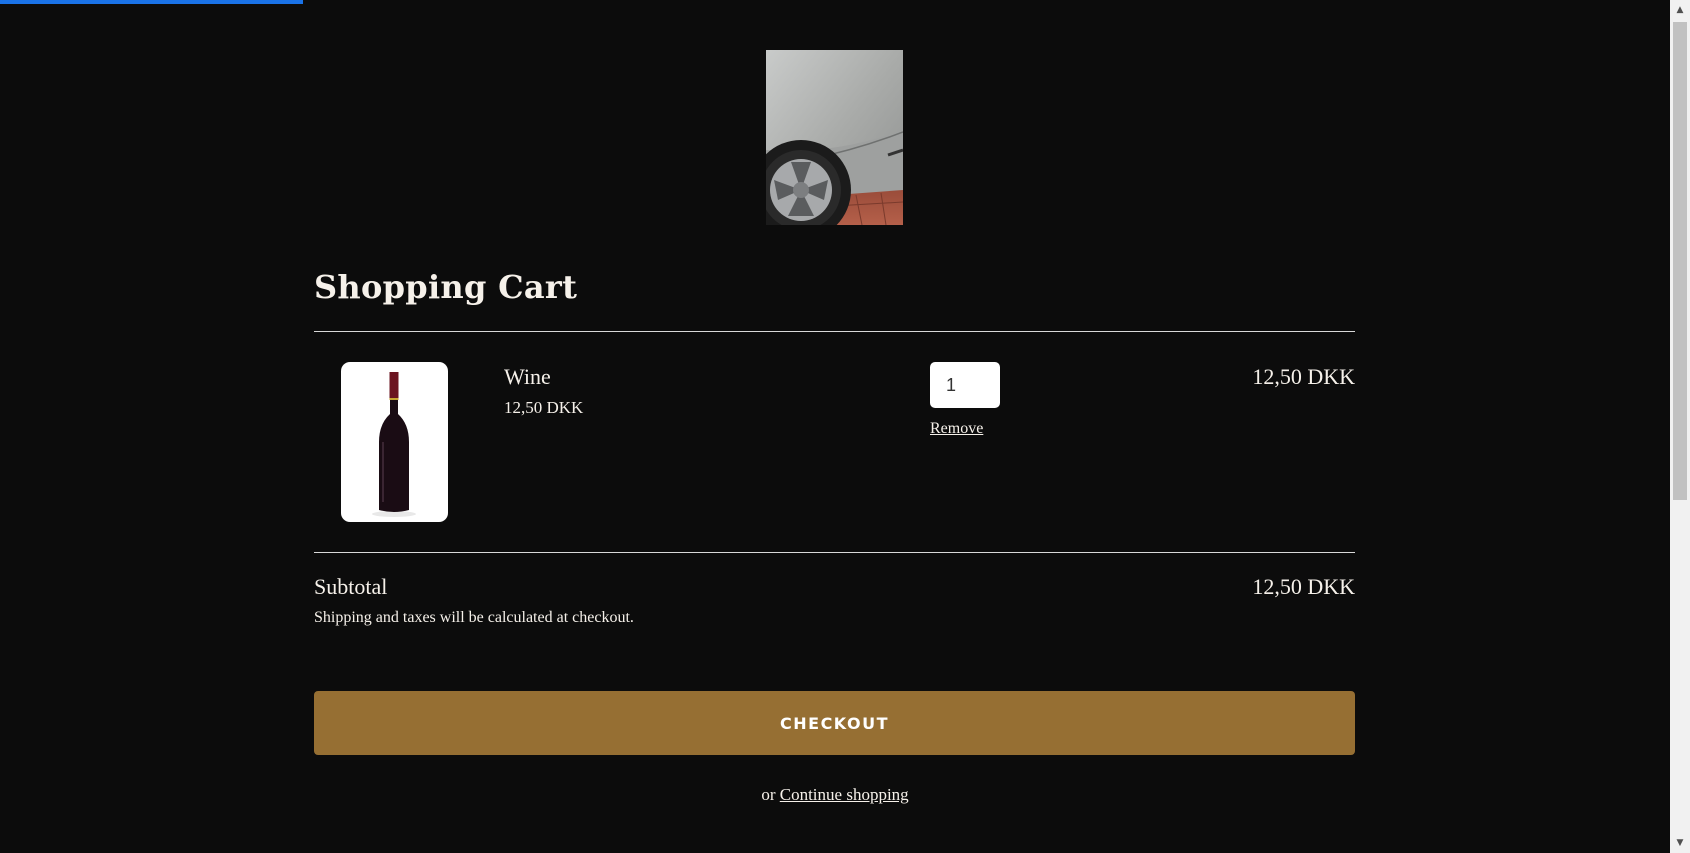 The width and height of the screenshot is (1690, 853). What do you see at coordinates (834, 552) in the screenshot?
I see `cart-bottom-divider` at bounding box center [834, 552].